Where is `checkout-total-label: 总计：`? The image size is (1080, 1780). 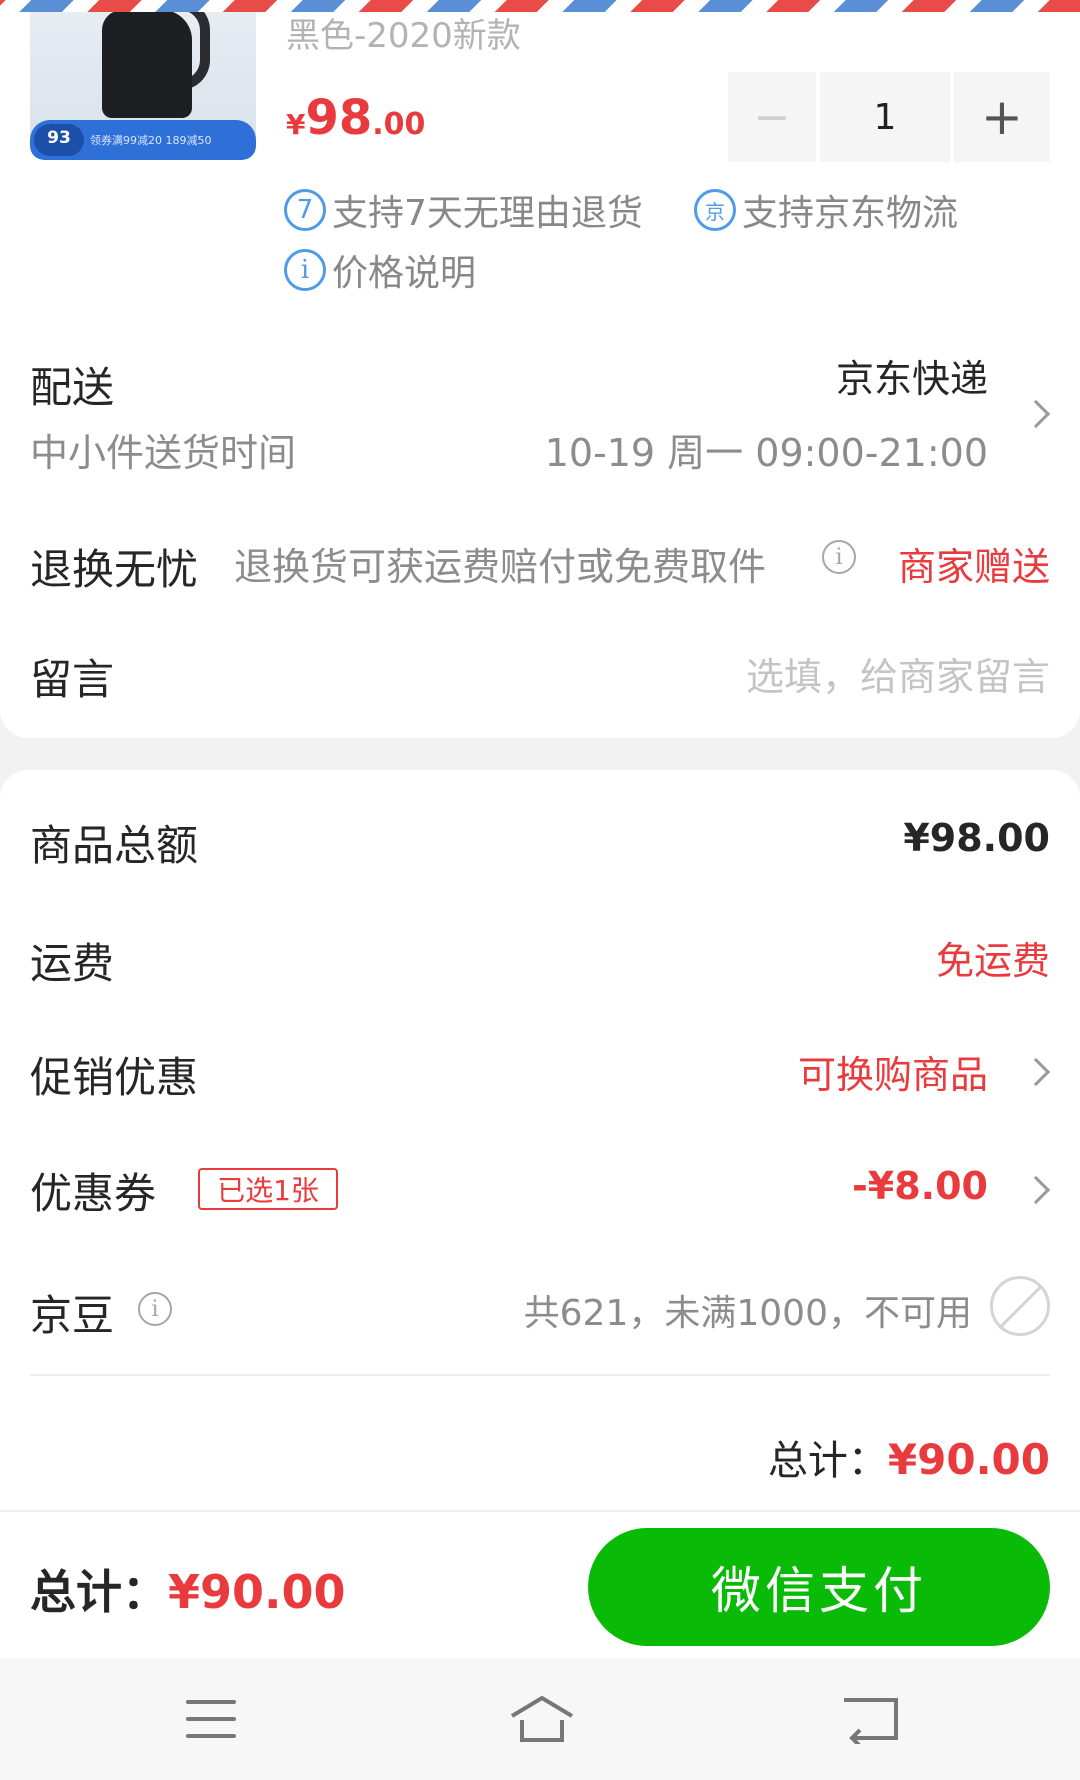 checkout-total-label: 总计： is located at coordinates (99, 1592).